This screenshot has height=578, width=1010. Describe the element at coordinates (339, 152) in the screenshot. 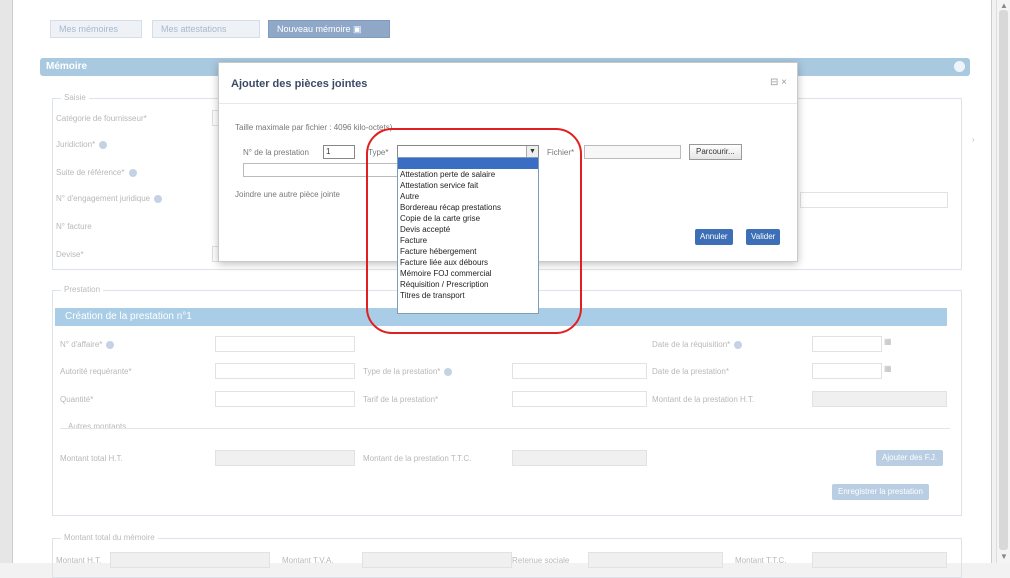

I see `prestation-number-input: 1` at that location.